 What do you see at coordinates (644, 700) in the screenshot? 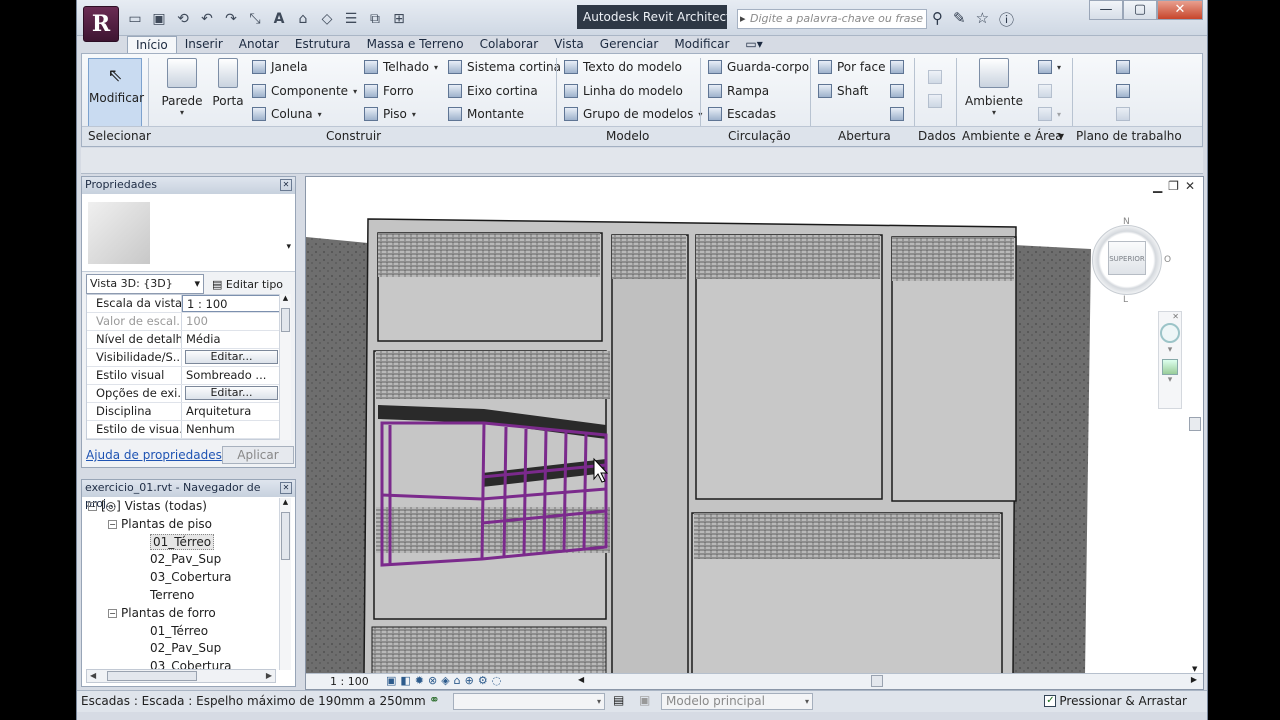
I see `design-options-icon: ▣` at bounding box center [644, 700].